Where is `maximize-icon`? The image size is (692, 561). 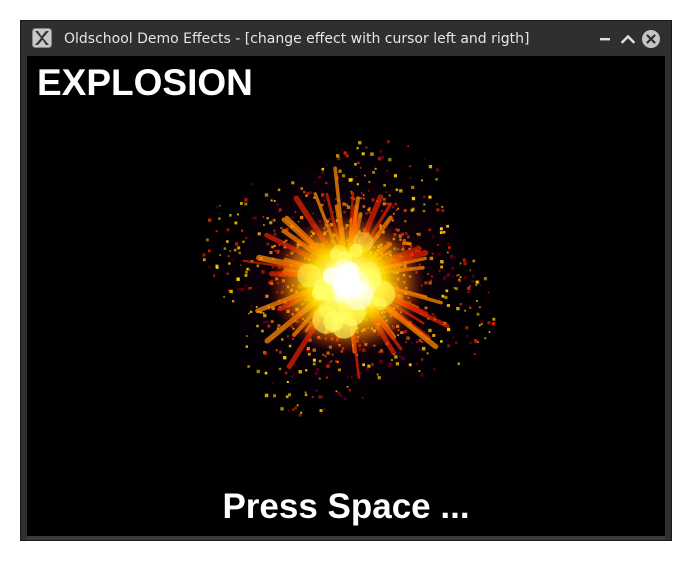
maximize-icon is located at coordinates (628, 39).